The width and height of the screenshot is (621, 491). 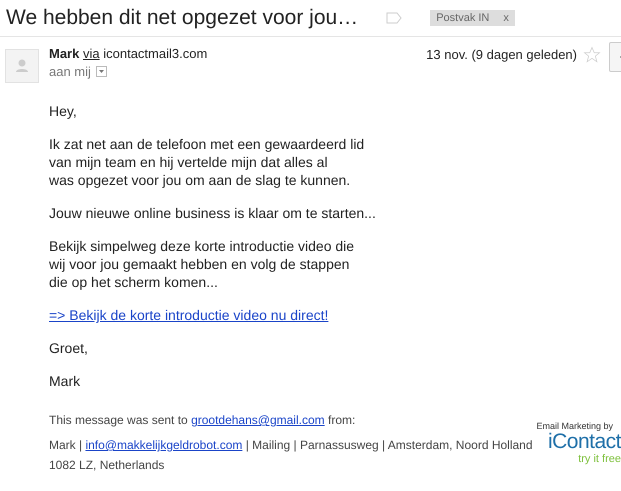 What do you see at coordinates (506, 18) in the screenshot?
I see `remove-label-button: x` at bounding box center [506, 18].